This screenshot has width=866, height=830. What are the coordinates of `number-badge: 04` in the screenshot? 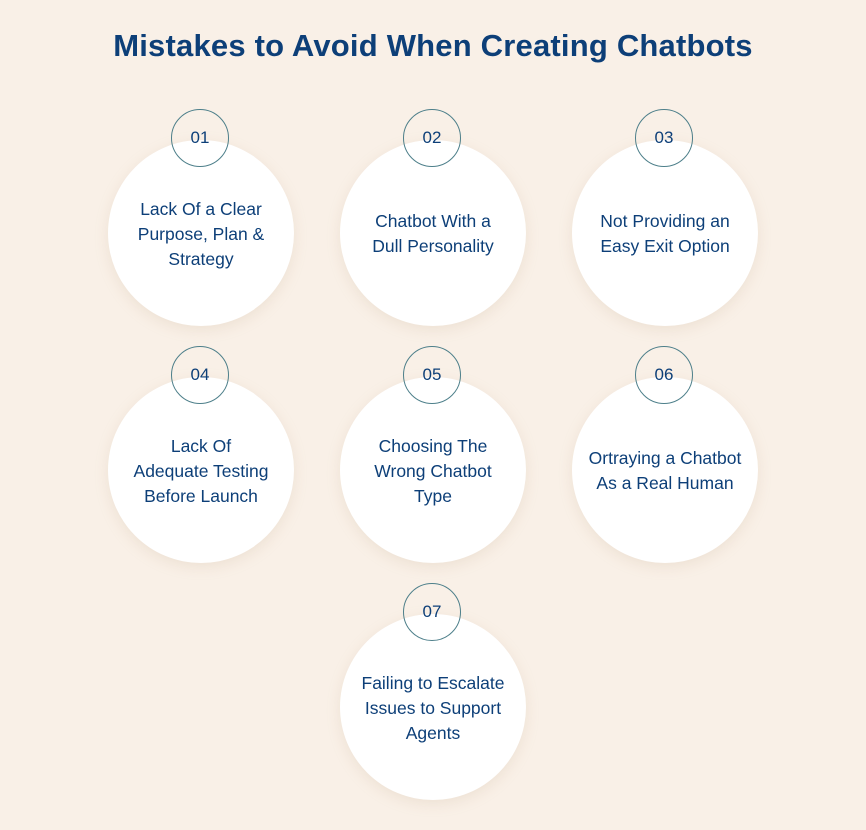 It's located at (200, 375).